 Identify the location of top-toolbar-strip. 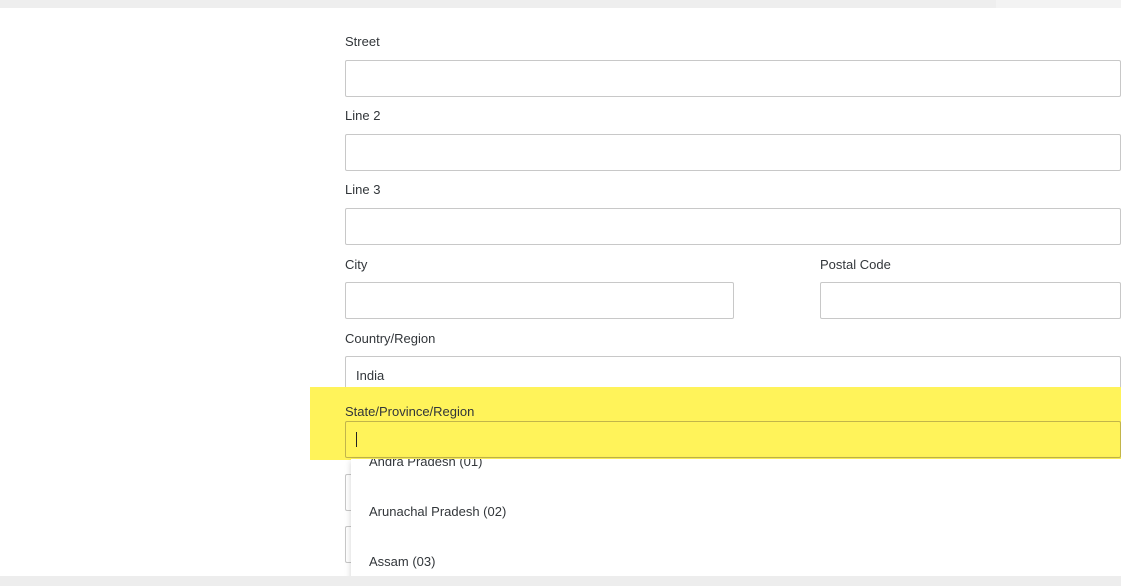
(560, 4).